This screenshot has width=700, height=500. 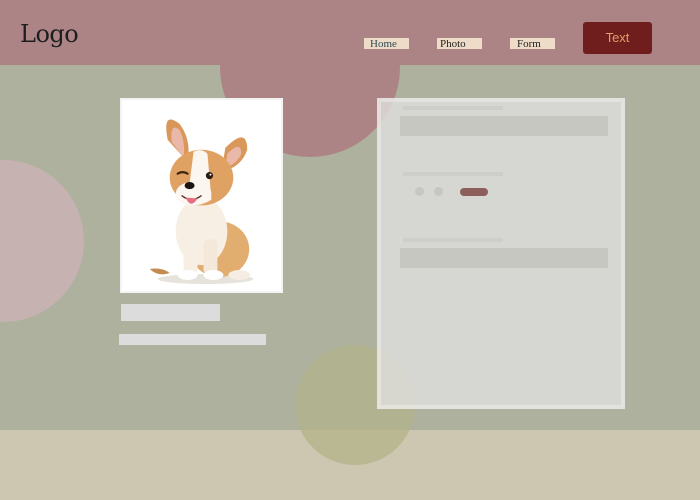 What do you see at coordinates (201, 201) in the screenshot?
I see `corgi-puppy-icon` at bounding box center [201, 201].